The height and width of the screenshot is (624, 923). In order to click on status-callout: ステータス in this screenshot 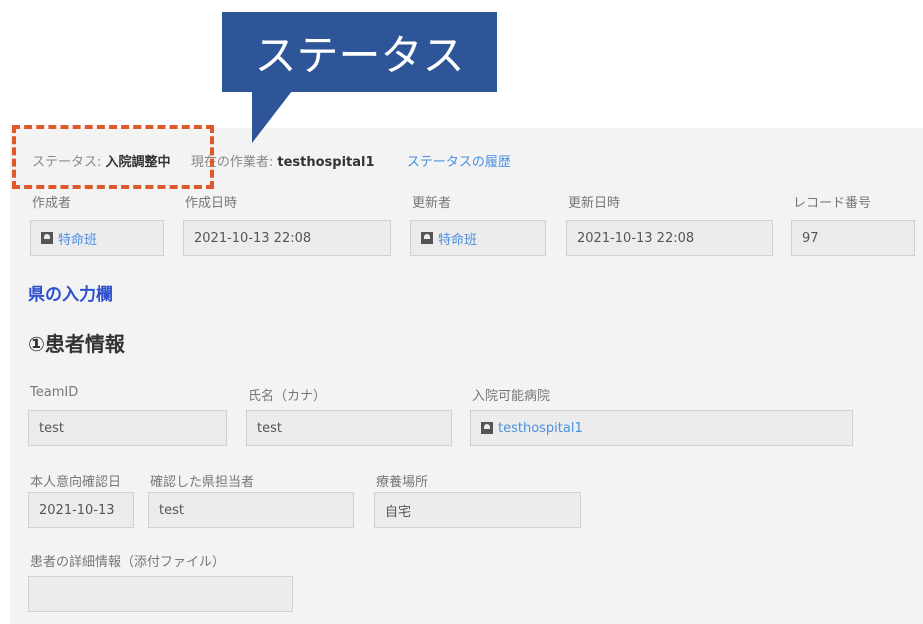, I will do `click(359, 52)`.